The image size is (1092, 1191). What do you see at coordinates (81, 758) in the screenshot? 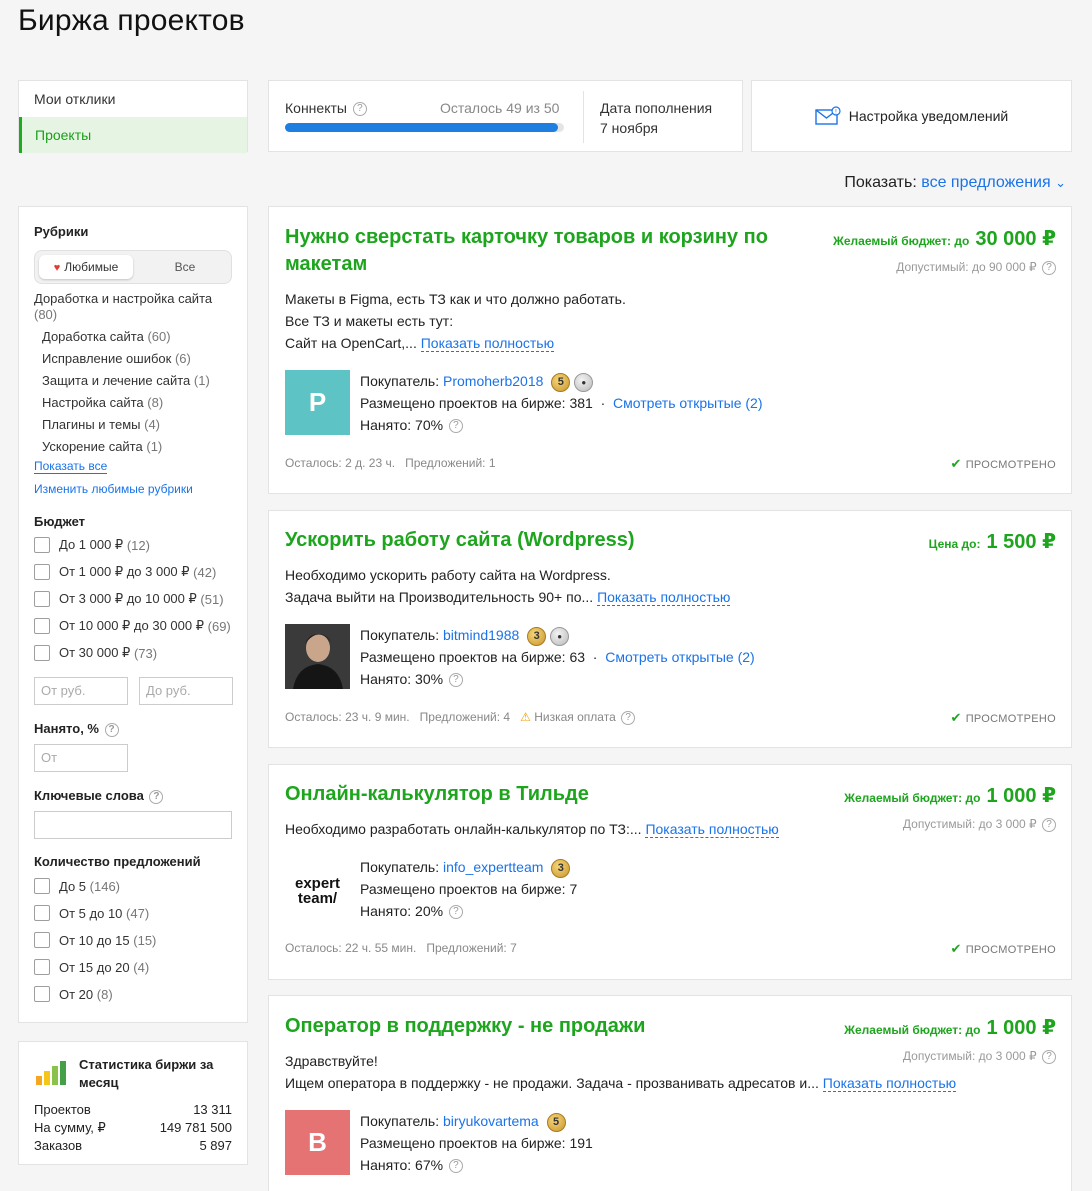
I see `hired-input: От` at bounding box center [81, 758].